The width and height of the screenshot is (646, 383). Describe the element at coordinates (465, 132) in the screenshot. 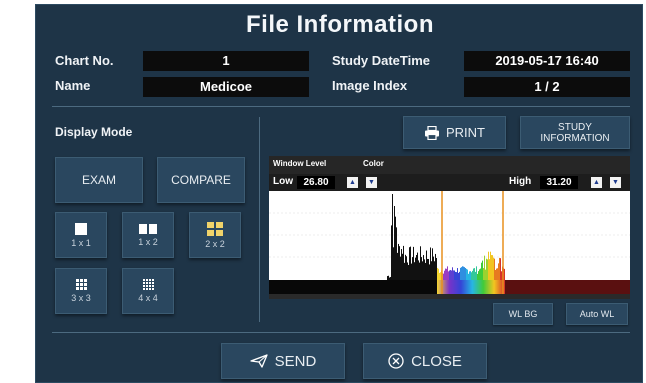

I see `print-label: PRINT` at that location.